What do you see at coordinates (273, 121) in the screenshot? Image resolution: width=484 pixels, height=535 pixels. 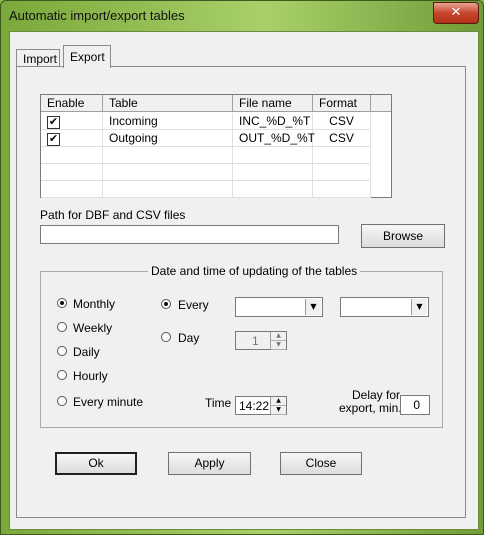 I see `cell-file-name: INC_%D_%T` at bounding box center [273, 121].